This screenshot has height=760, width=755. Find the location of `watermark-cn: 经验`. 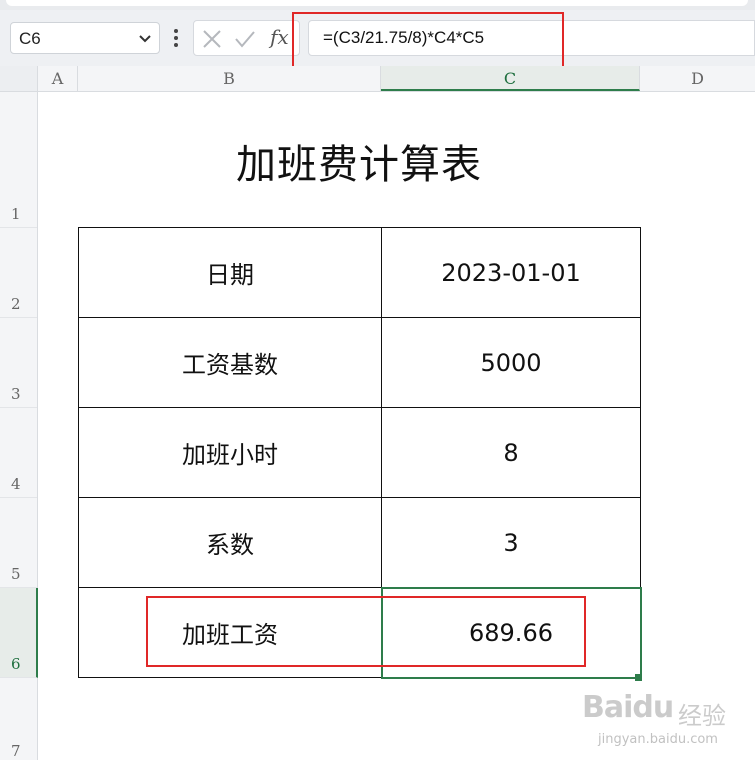

watermark-cn: 经验 is located at coordinates (702, 716).